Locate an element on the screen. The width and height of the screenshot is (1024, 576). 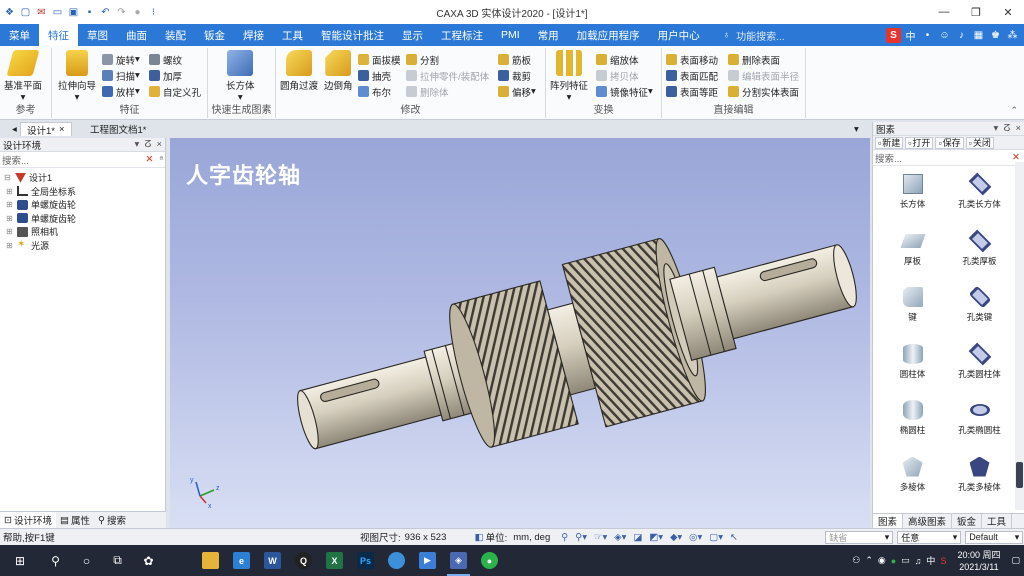
collapse-ribbon-icon: ⌃ is located at coordinates (1014, 110).